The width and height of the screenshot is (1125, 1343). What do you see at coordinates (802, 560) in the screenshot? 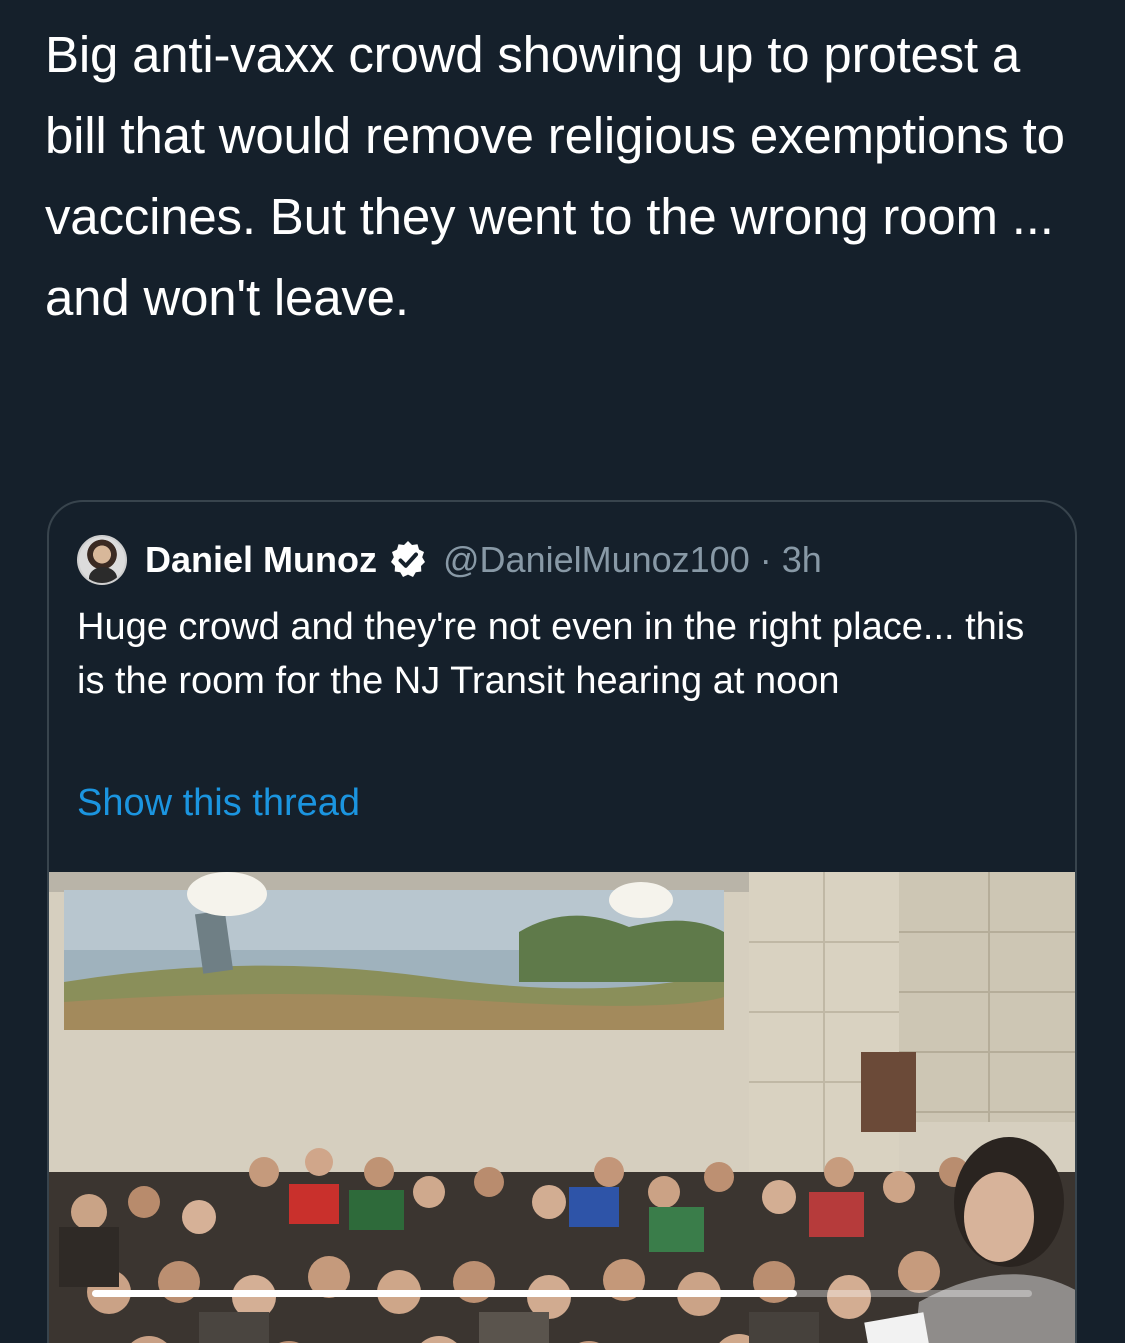
I see `timestamp: 3h` at bounding box center [802, 560].